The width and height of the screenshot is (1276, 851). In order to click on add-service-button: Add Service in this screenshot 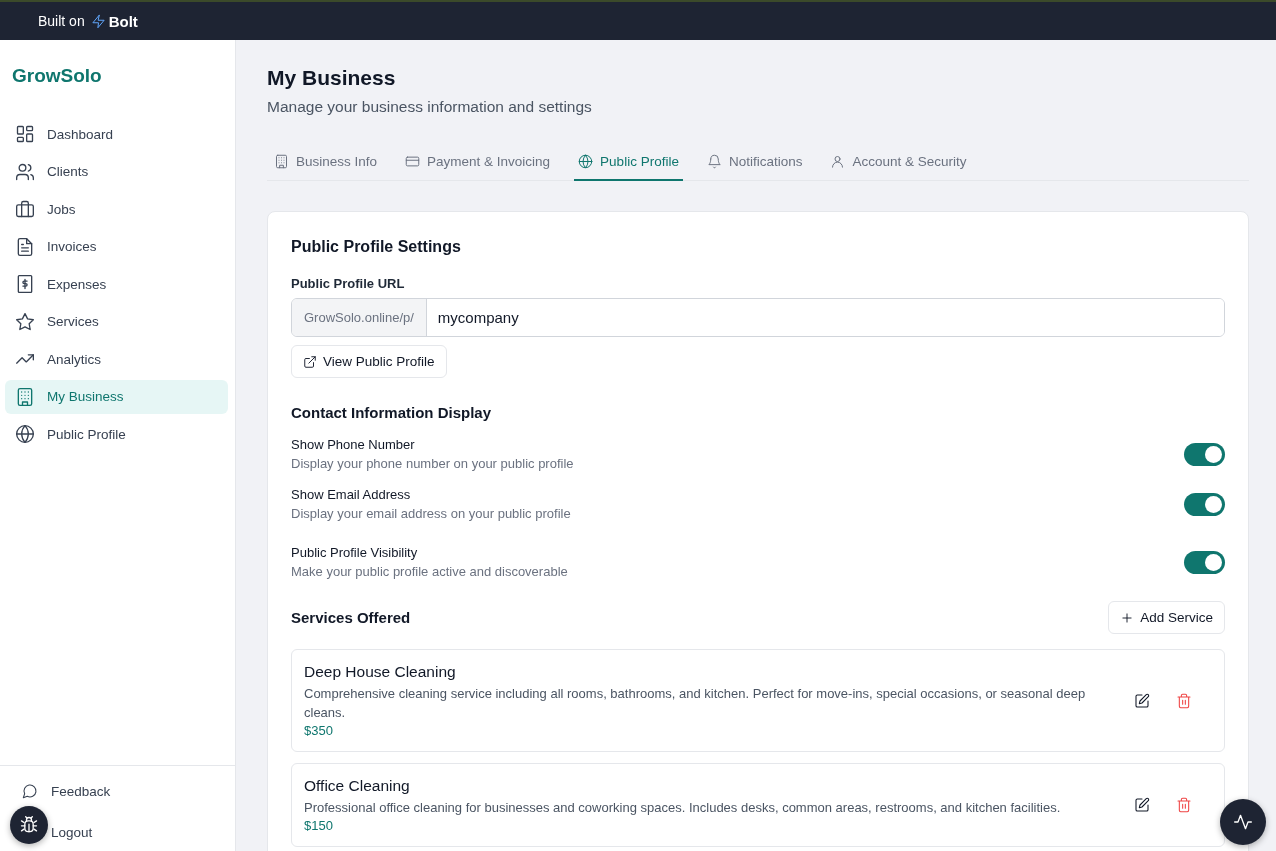, I will do `click(1166, 617)`.